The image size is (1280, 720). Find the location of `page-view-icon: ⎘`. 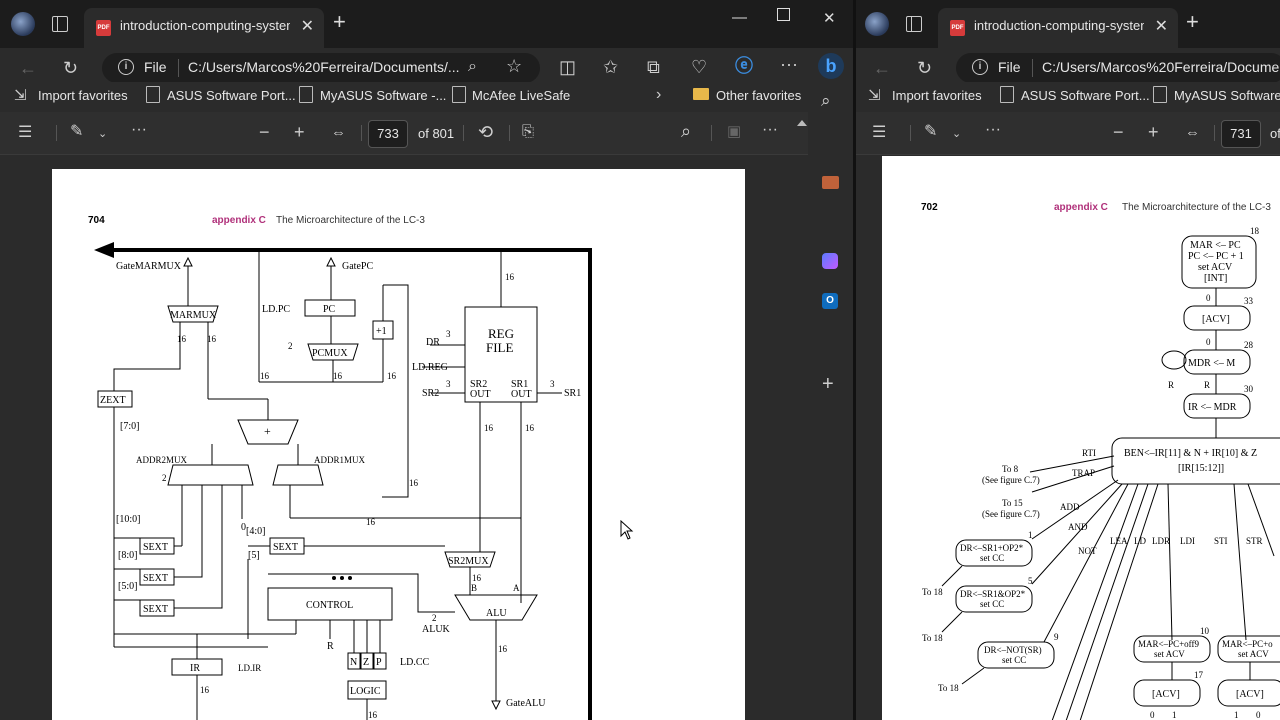

page-view-icon: ⎘ is located at coordinates (528, 132).